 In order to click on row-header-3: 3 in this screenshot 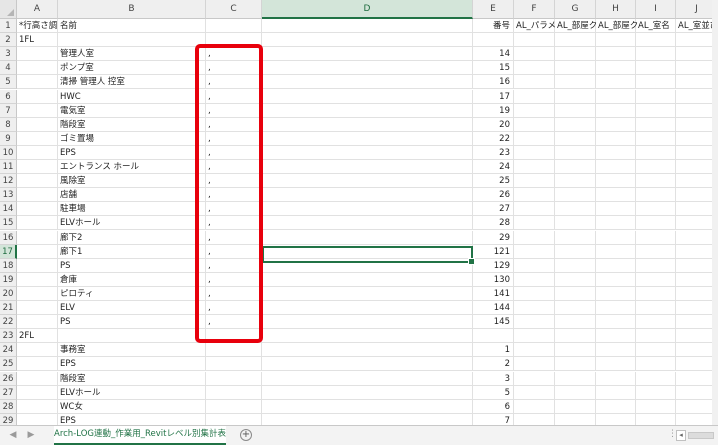, I will do `click(8, 54)`.